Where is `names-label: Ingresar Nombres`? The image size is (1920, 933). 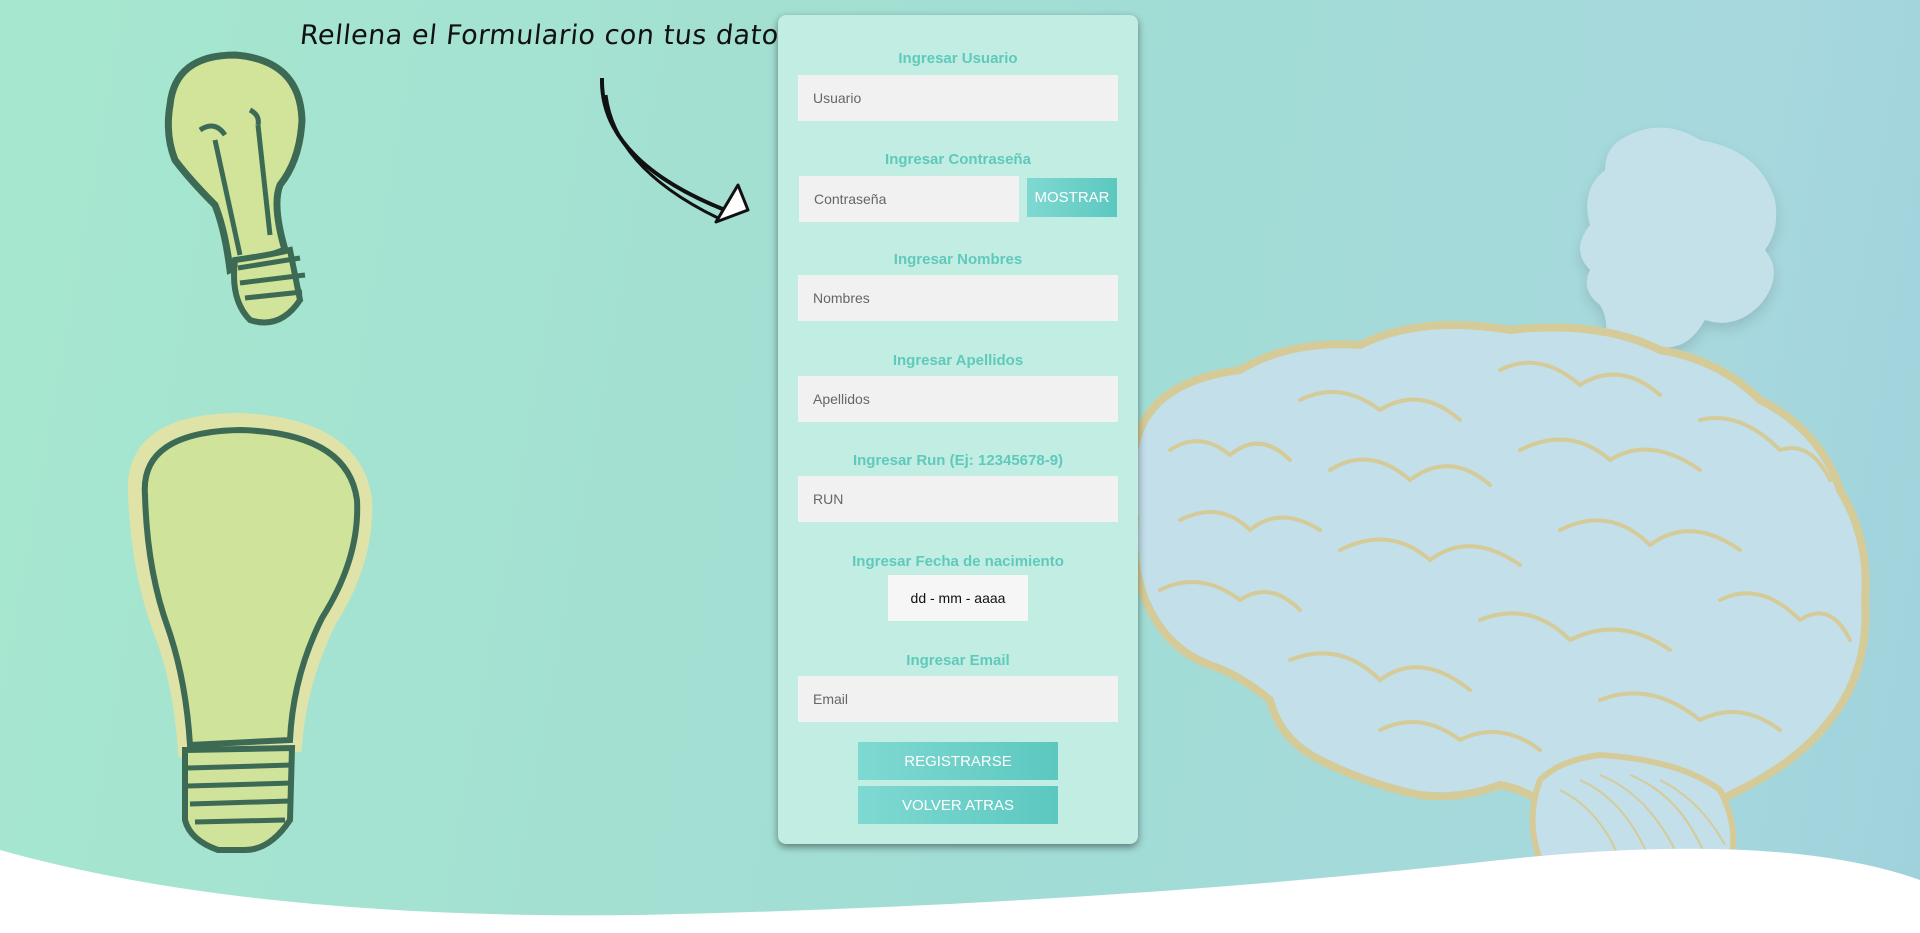
names-label: Ingresar Nombres is located at coordinates (958, 259).